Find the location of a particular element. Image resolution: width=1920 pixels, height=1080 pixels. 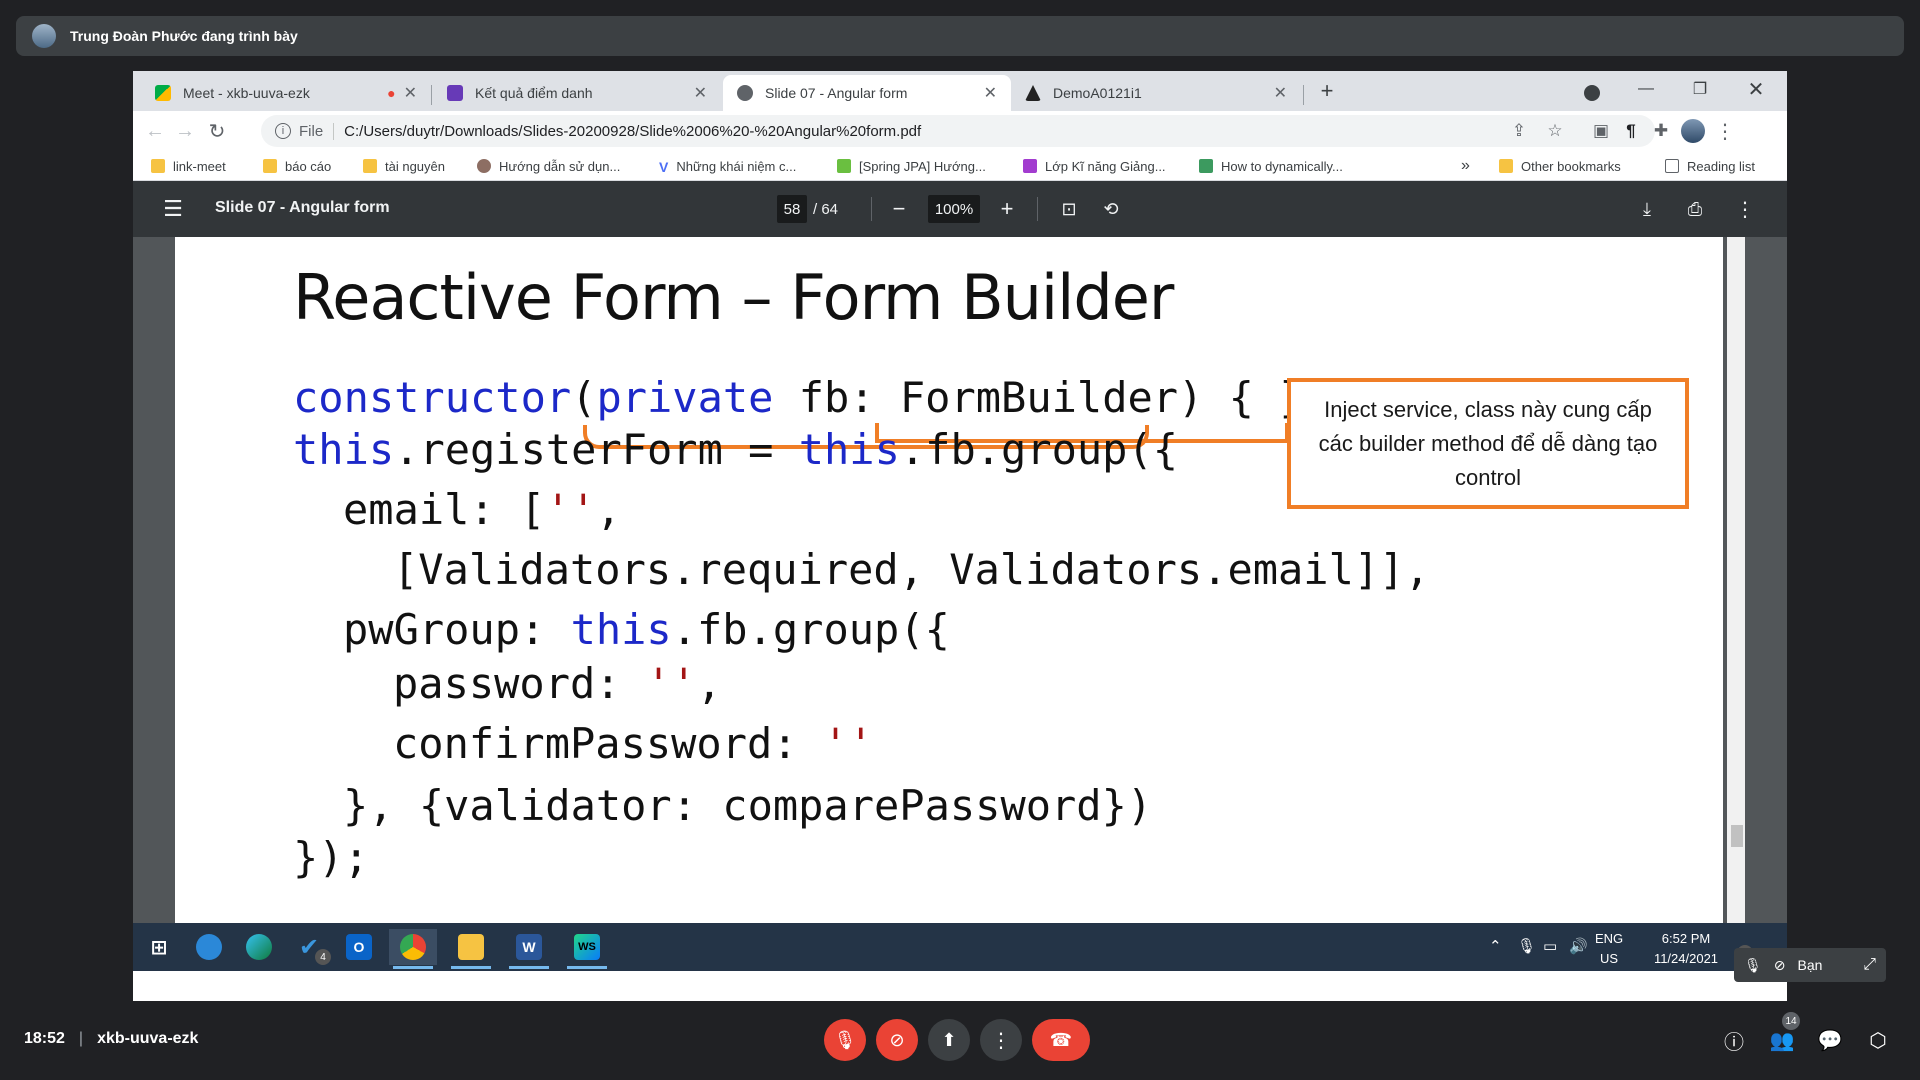

a-site-icon is located at coordinates (1030, 166).